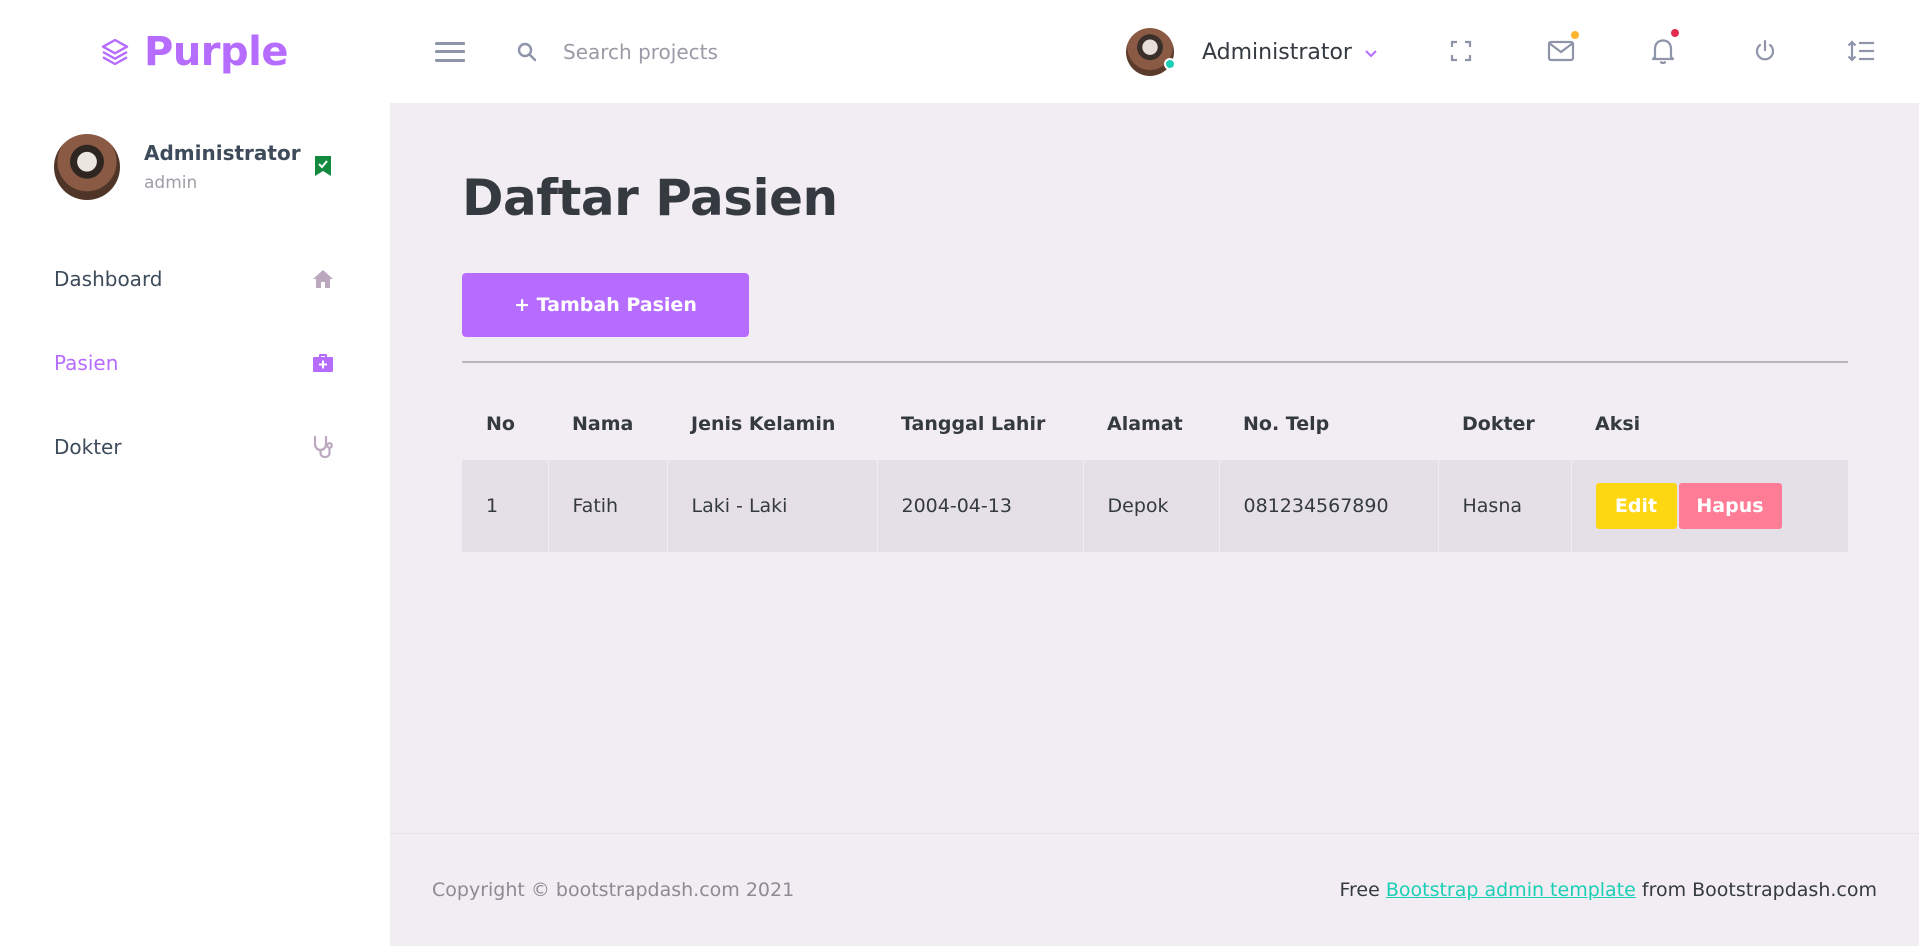 The height and width of the screenshot is (946, 1919). I want to click on sidebar-item-dashboard: Dashboard, so click(195, 279).